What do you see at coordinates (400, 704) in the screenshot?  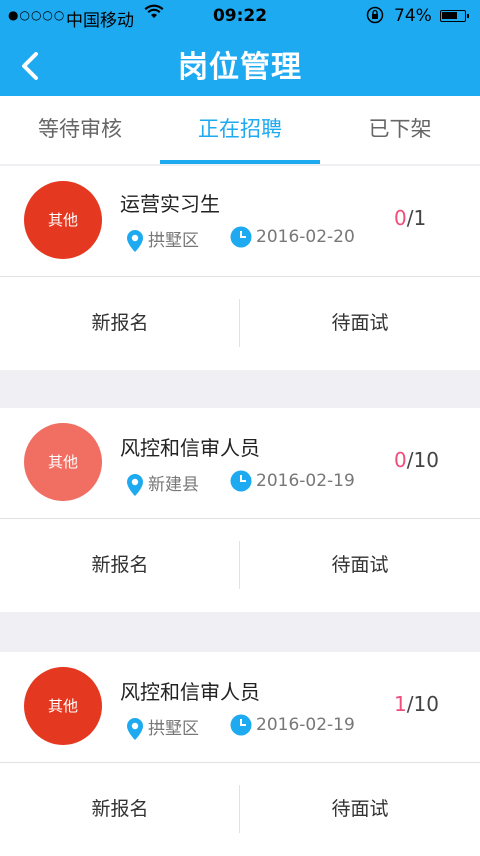 I see `applied-count: 1` at bounding box center [400, 704].